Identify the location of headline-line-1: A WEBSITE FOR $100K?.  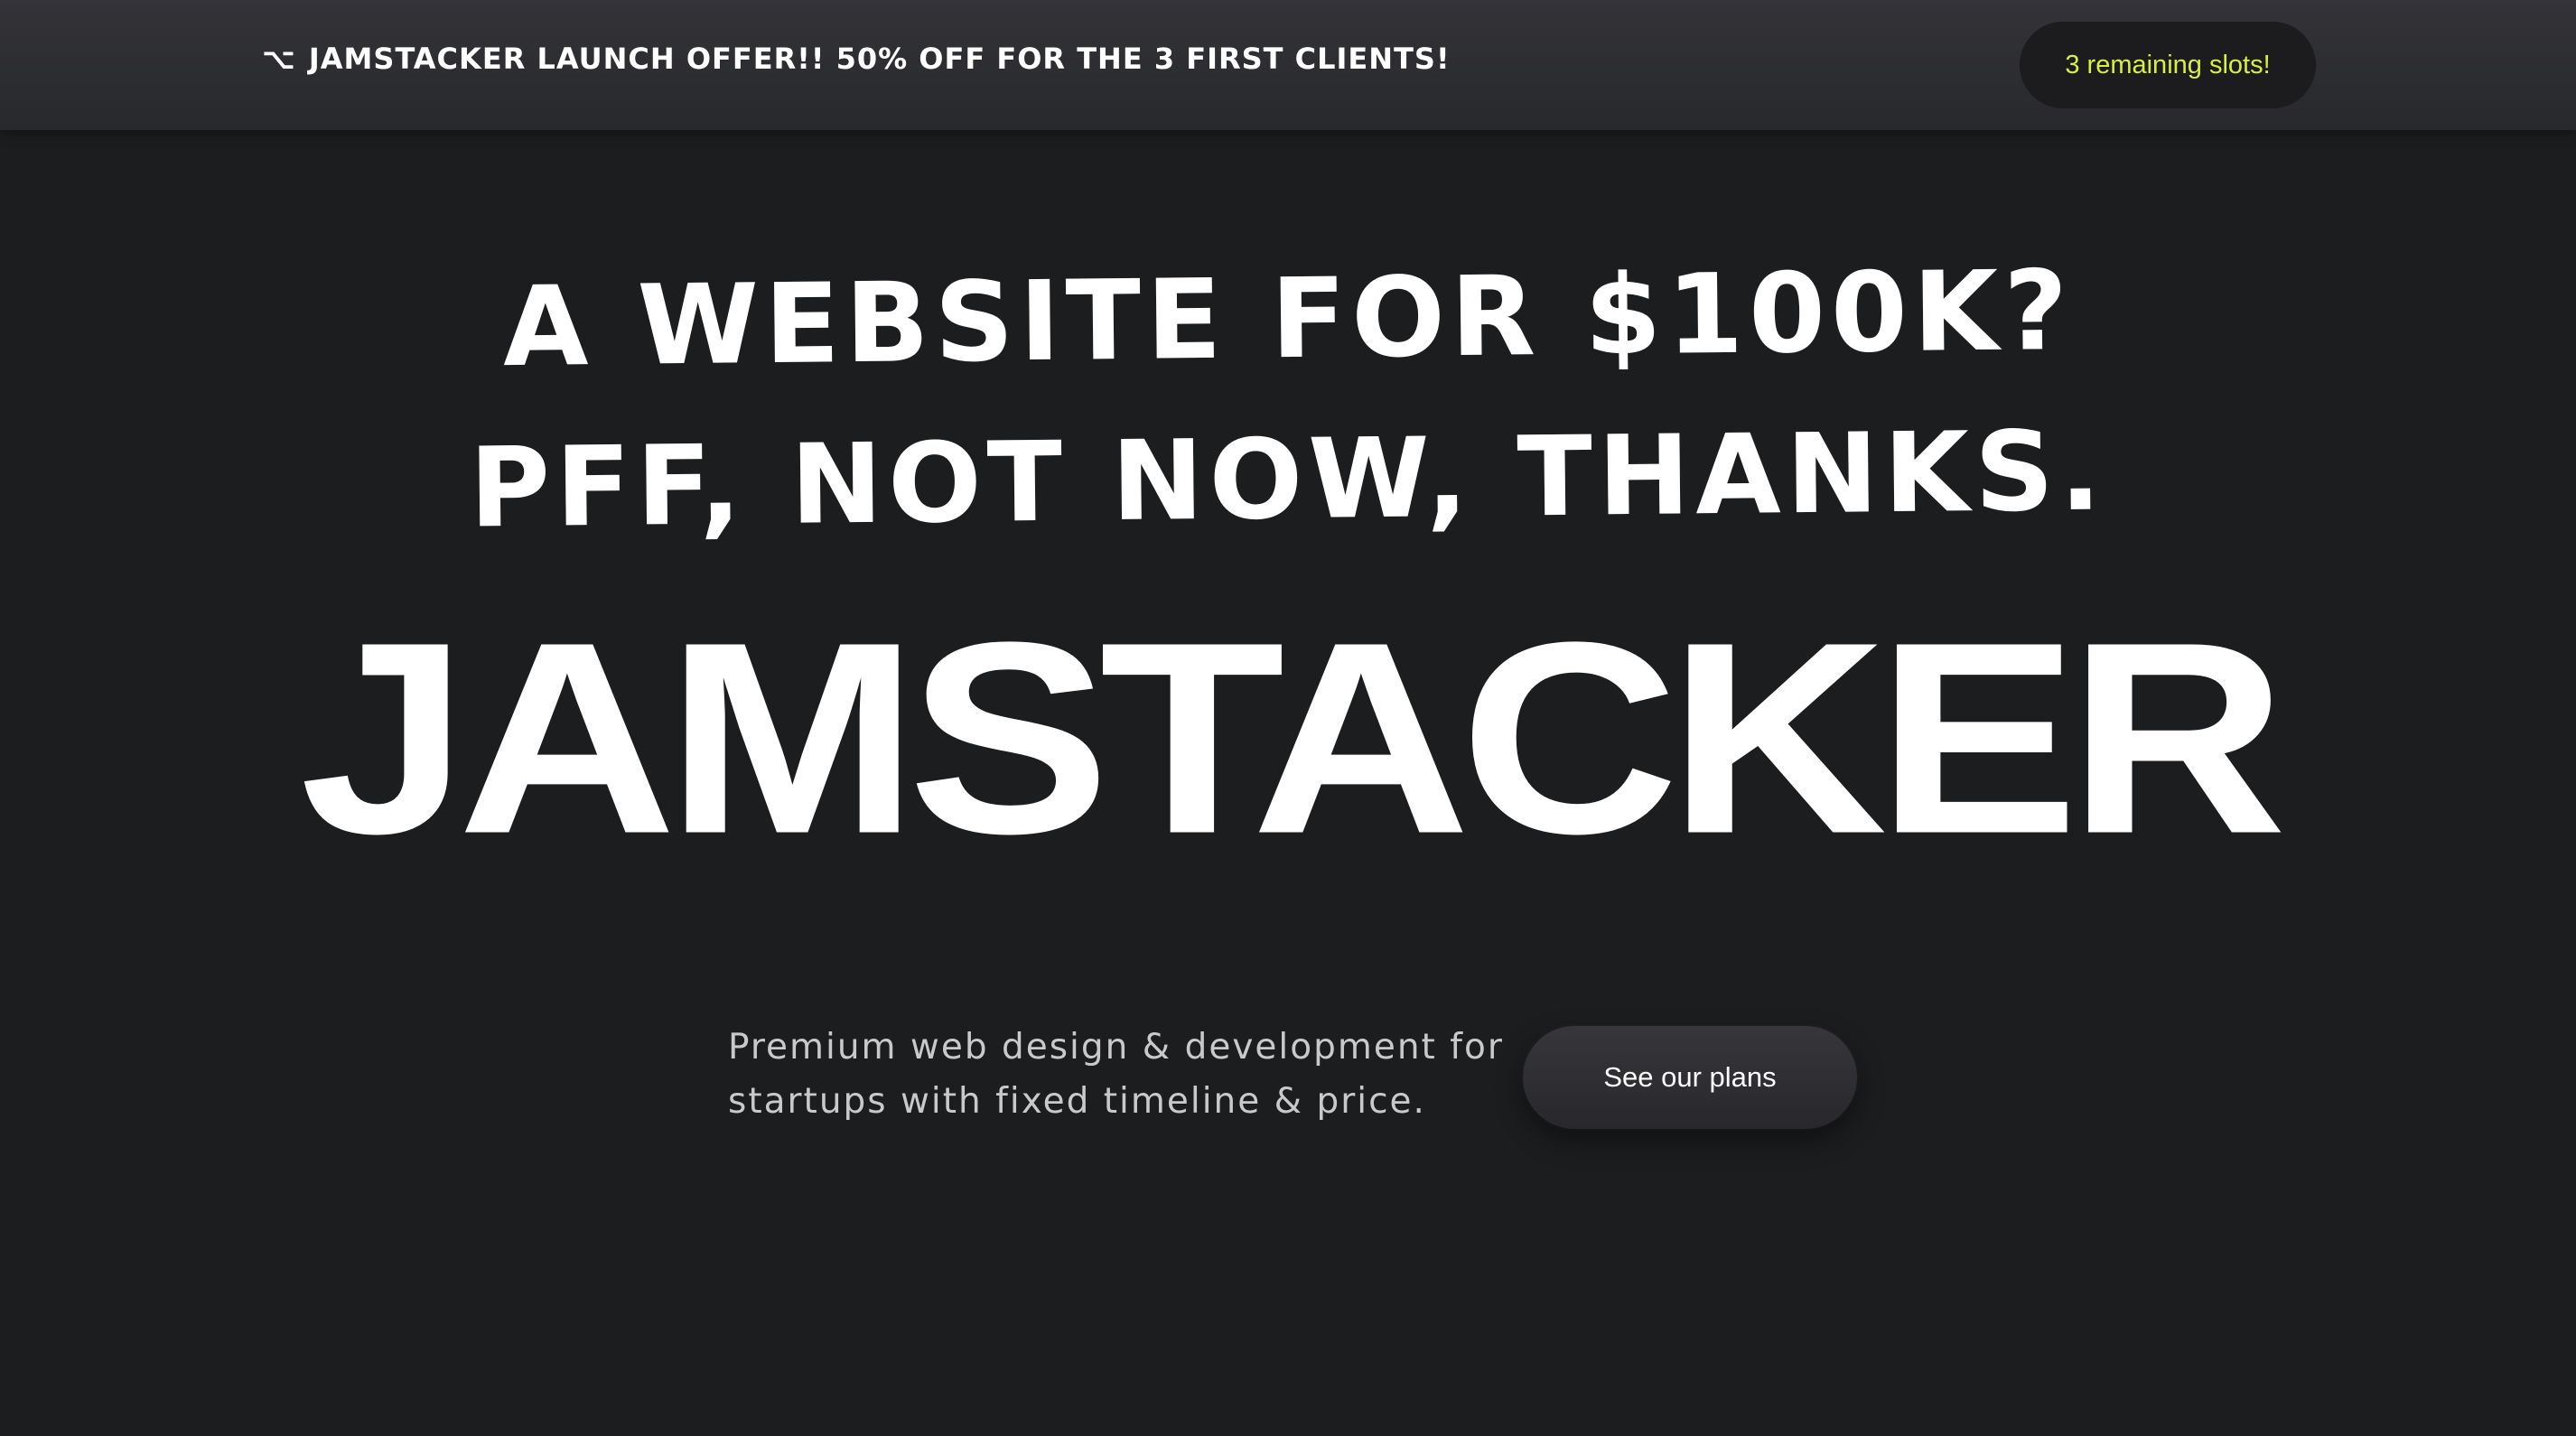
(1288, 319).